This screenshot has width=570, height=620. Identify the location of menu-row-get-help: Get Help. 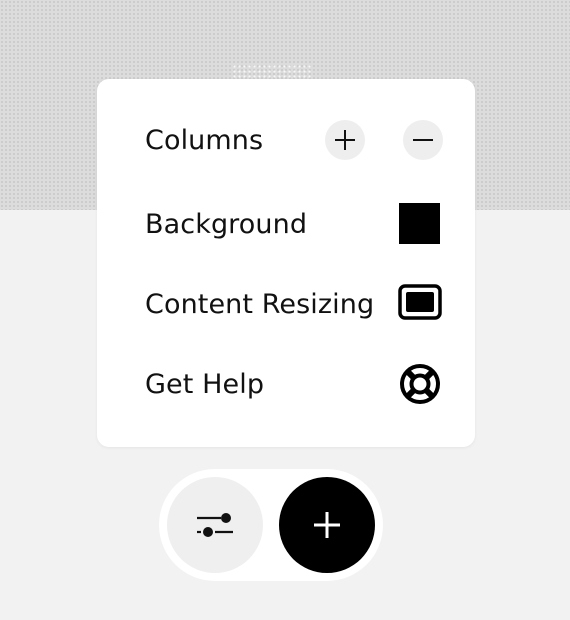
(286, 384).